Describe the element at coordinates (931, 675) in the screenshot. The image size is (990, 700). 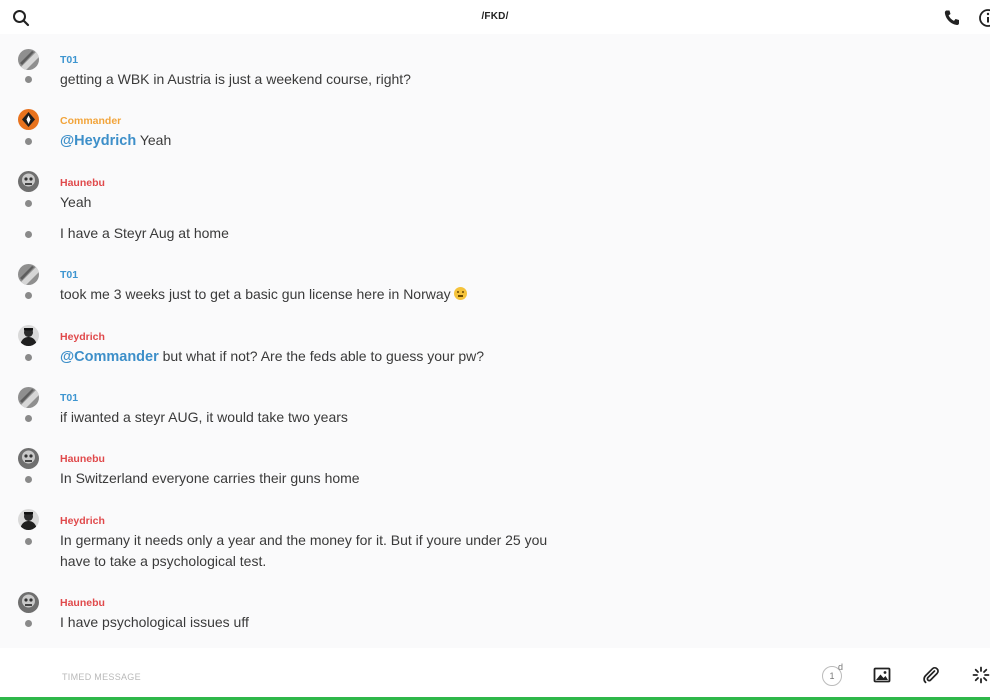
I see `paperclip-icon` at that location.